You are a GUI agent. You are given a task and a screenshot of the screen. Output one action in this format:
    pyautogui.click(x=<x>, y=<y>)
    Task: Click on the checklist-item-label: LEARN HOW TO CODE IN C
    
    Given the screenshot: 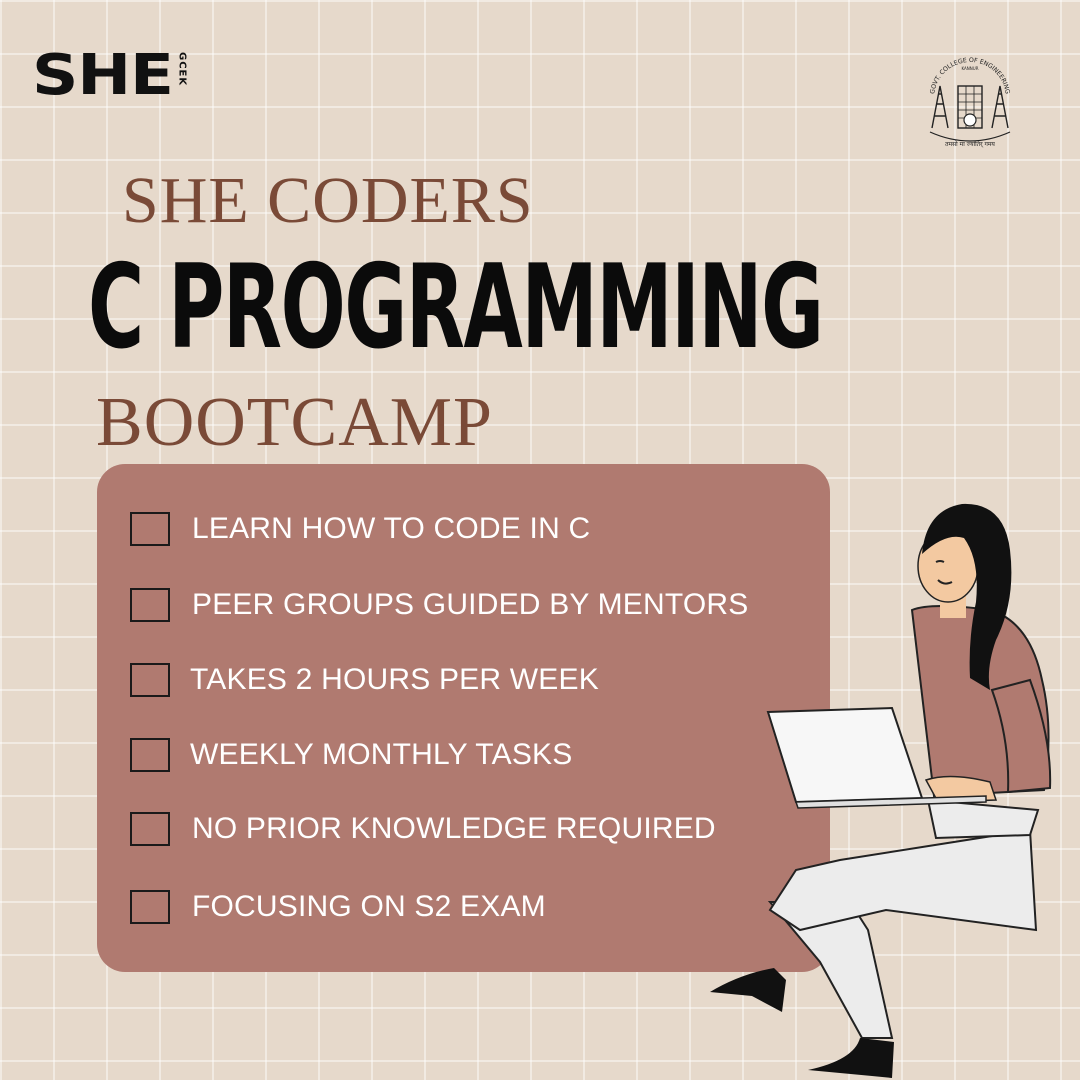 What is the action you would take?
    pyautogui.click(x=391, y=528)
    